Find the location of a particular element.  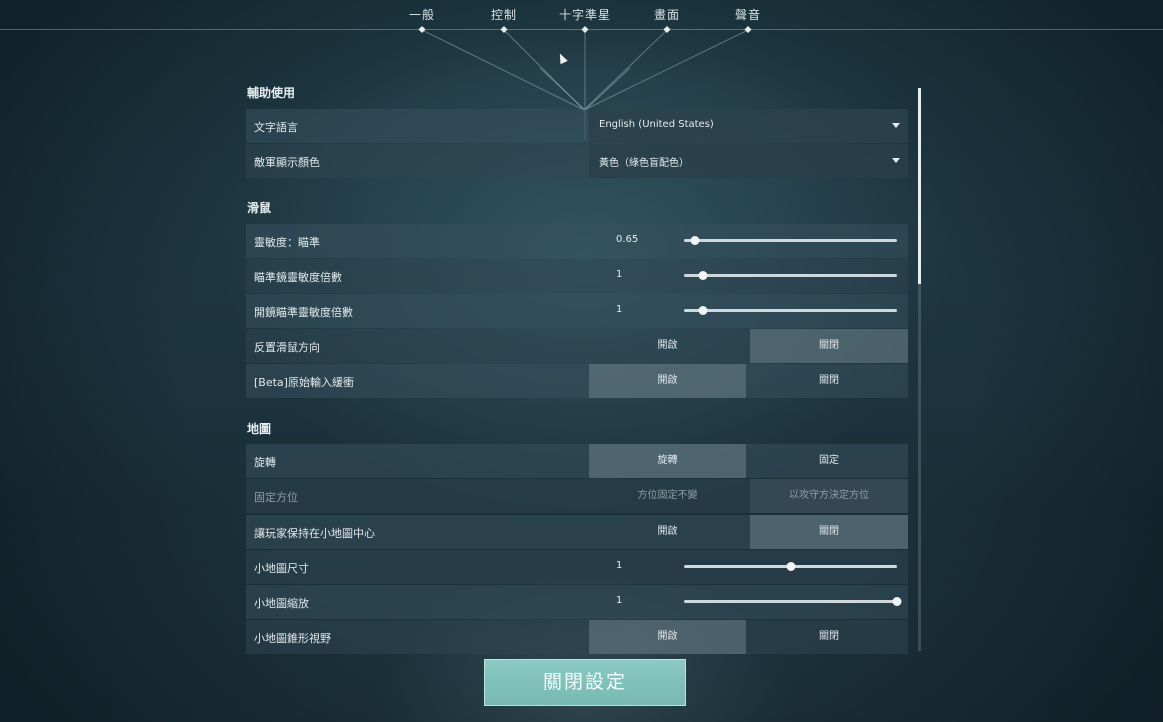

setting-row-keep-center: 讓玩家保持在小地圖中心 開啟 關閉 is located at coordinates (577, 532).